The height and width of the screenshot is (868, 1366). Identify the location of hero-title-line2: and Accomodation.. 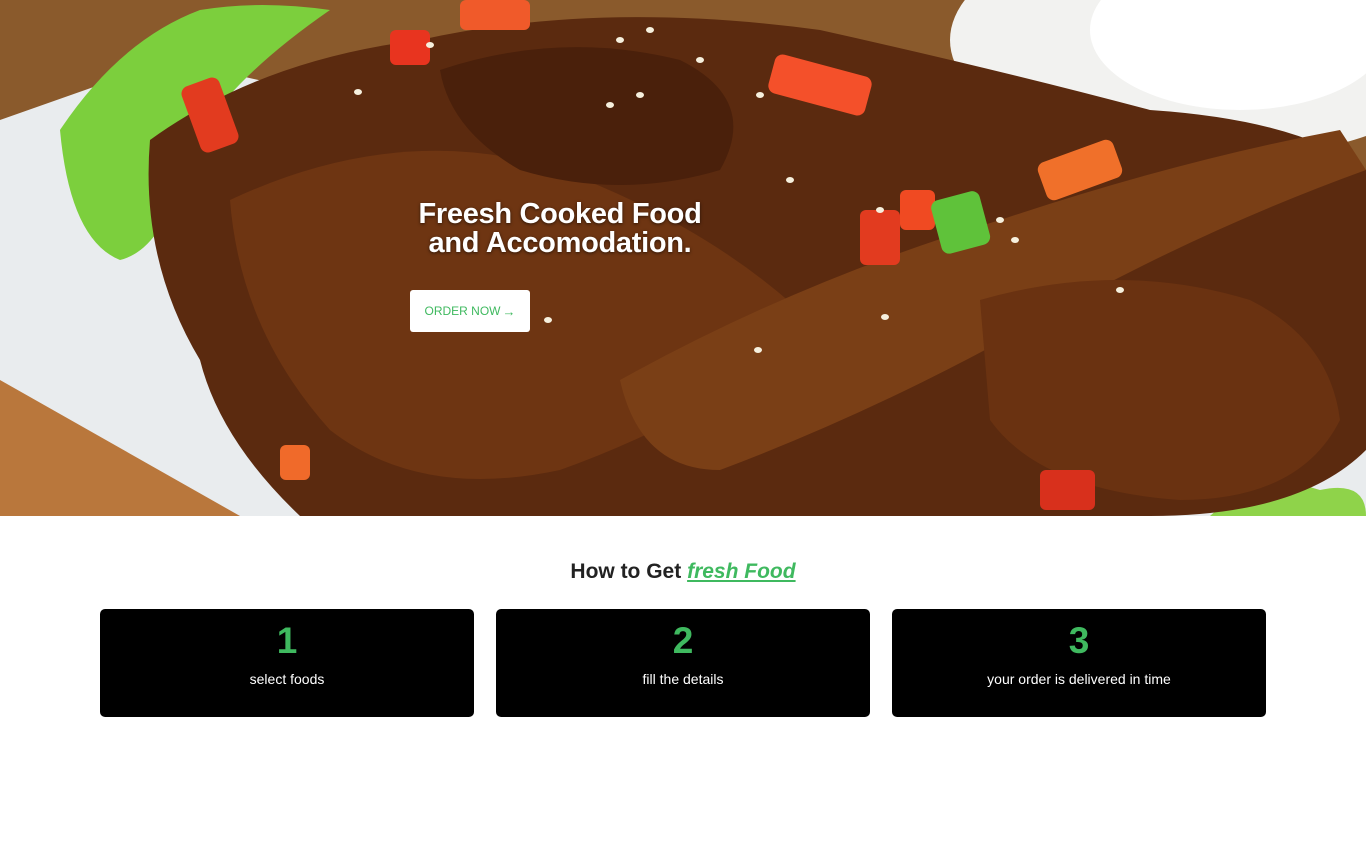
(560, 243).